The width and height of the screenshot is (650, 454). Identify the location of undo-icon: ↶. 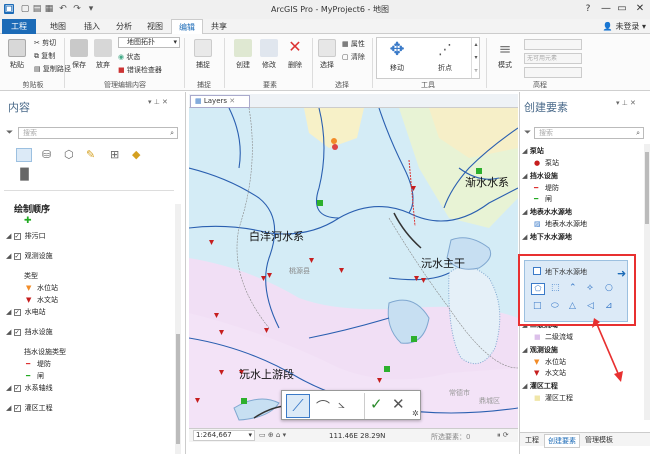
(63, 9).